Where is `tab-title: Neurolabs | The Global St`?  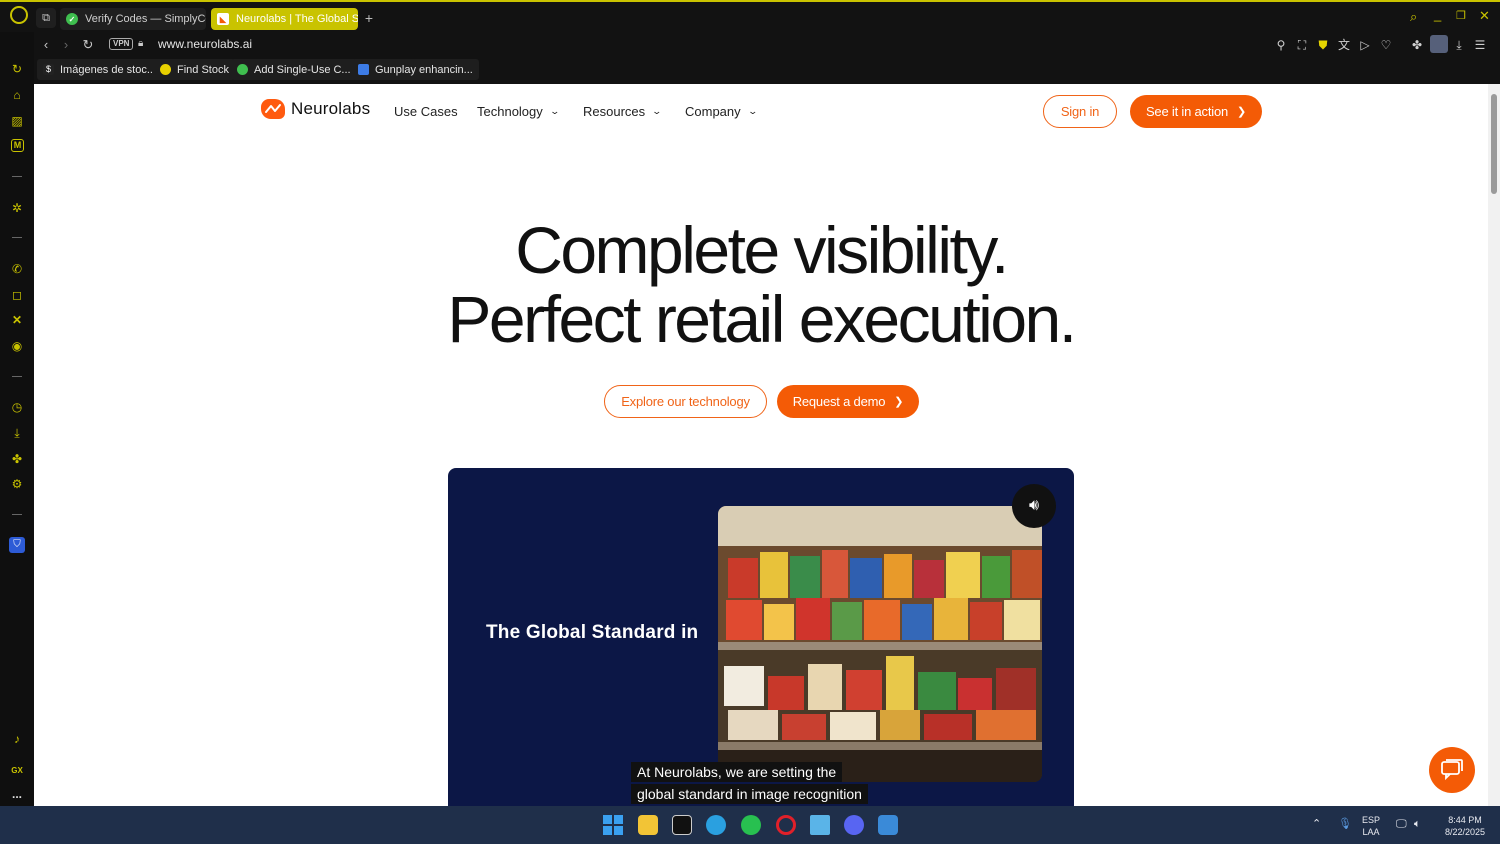 tab-title: Neurolabs | The Global St is located at coordinates (297, 19).